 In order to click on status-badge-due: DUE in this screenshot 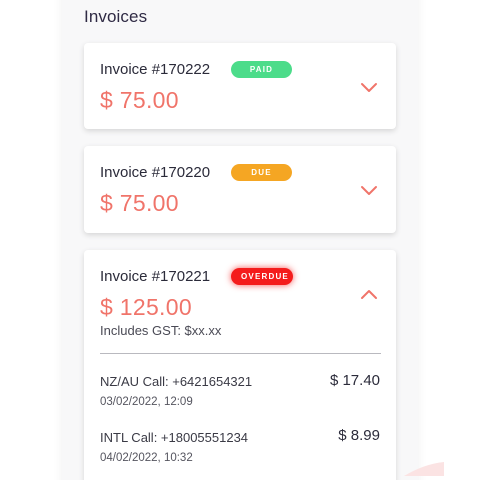, I will do `click(261, 172)`.